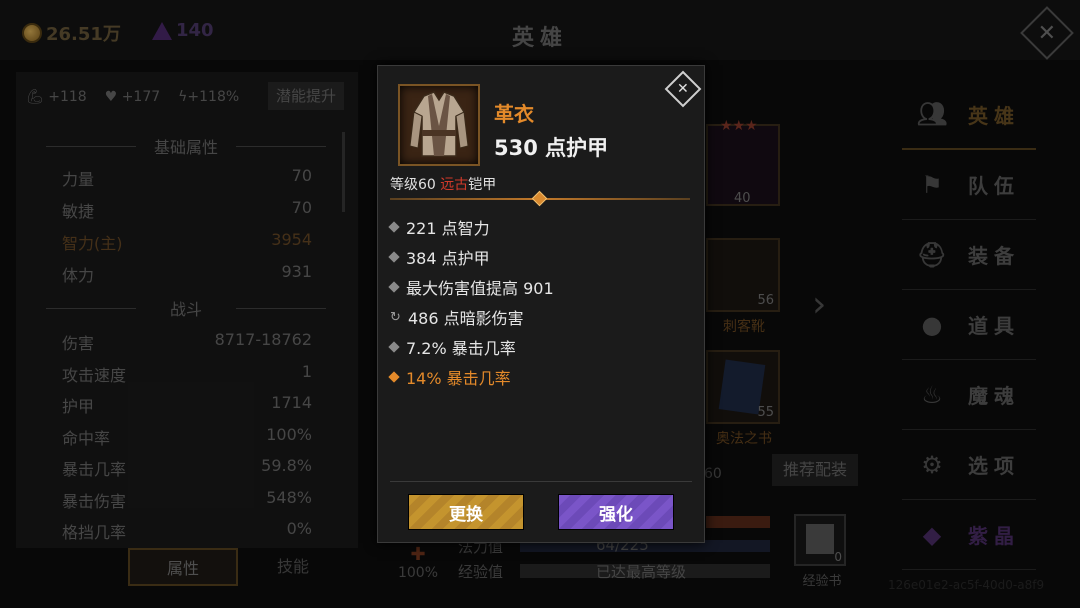 The height and width of the screenshot is (608, 1080). Describe the element at coordinates (413, 185) in the screenshot. I see `item-level: 等级60` at that location.